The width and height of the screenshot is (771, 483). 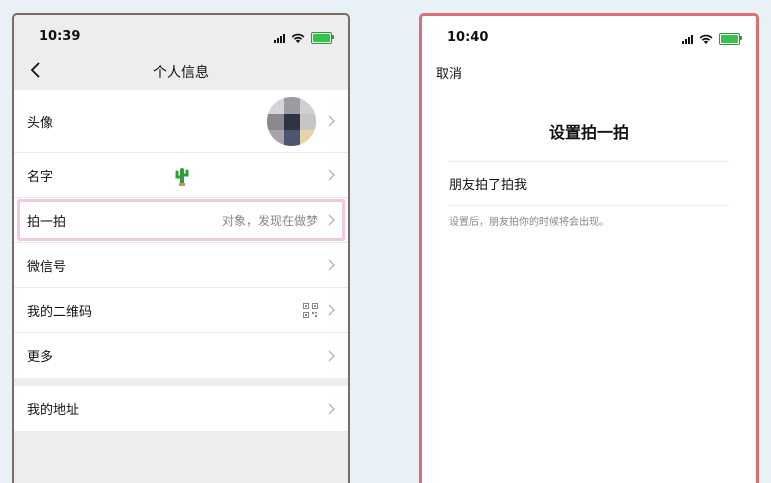 I want to click on cactus-icon, so click(x=182, y=177).